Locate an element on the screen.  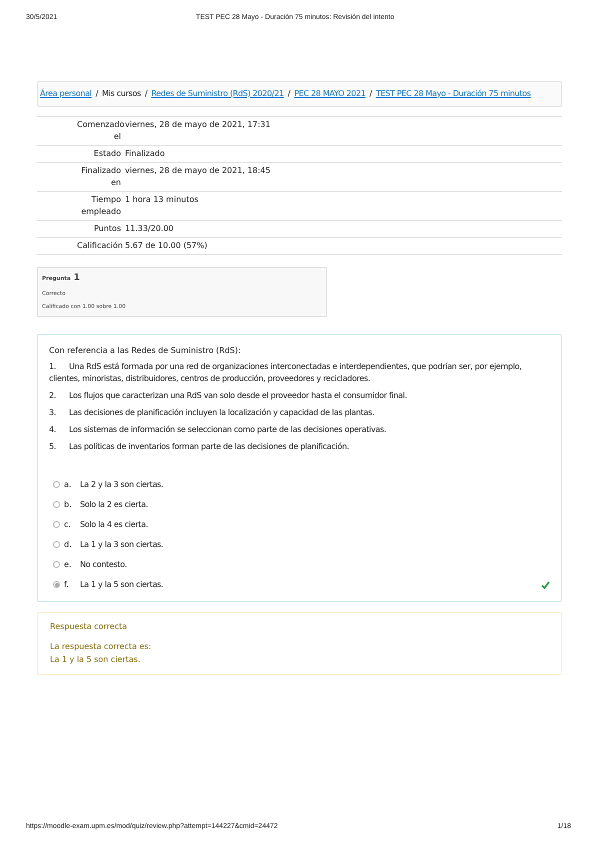
summary-value: 5.67 de 10.00 (57%) is located at coordinates (166, 246).